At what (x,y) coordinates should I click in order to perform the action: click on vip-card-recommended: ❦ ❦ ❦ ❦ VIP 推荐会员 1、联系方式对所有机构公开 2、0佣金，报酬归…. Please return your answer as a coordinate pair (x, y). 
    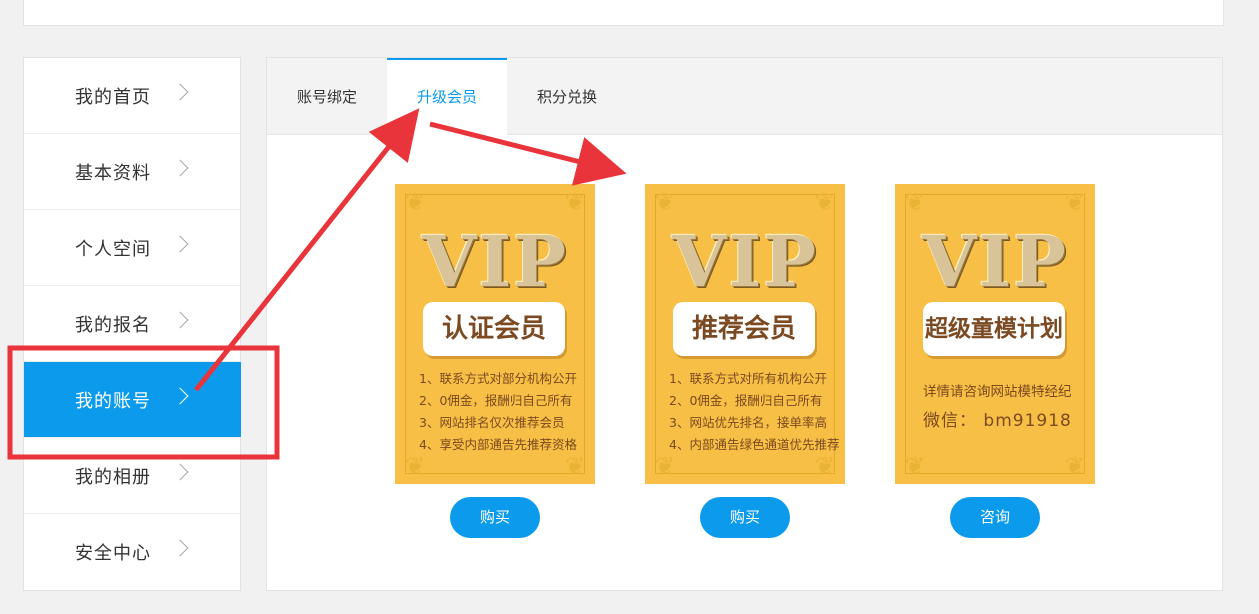
    Looking at the image, I should click on (745, 334).